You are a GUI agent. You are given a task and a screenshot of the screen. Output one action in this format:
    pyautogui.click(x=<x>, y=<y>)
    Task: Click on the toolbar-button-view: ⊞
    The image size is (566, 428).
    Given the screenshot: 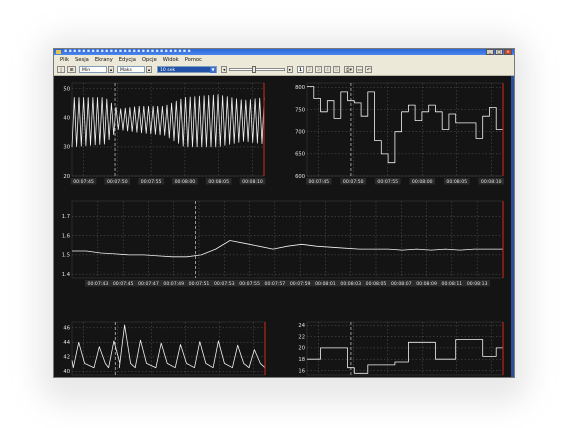 What is the action you would take?
    pyautogui.click(x=71, y=69)
    